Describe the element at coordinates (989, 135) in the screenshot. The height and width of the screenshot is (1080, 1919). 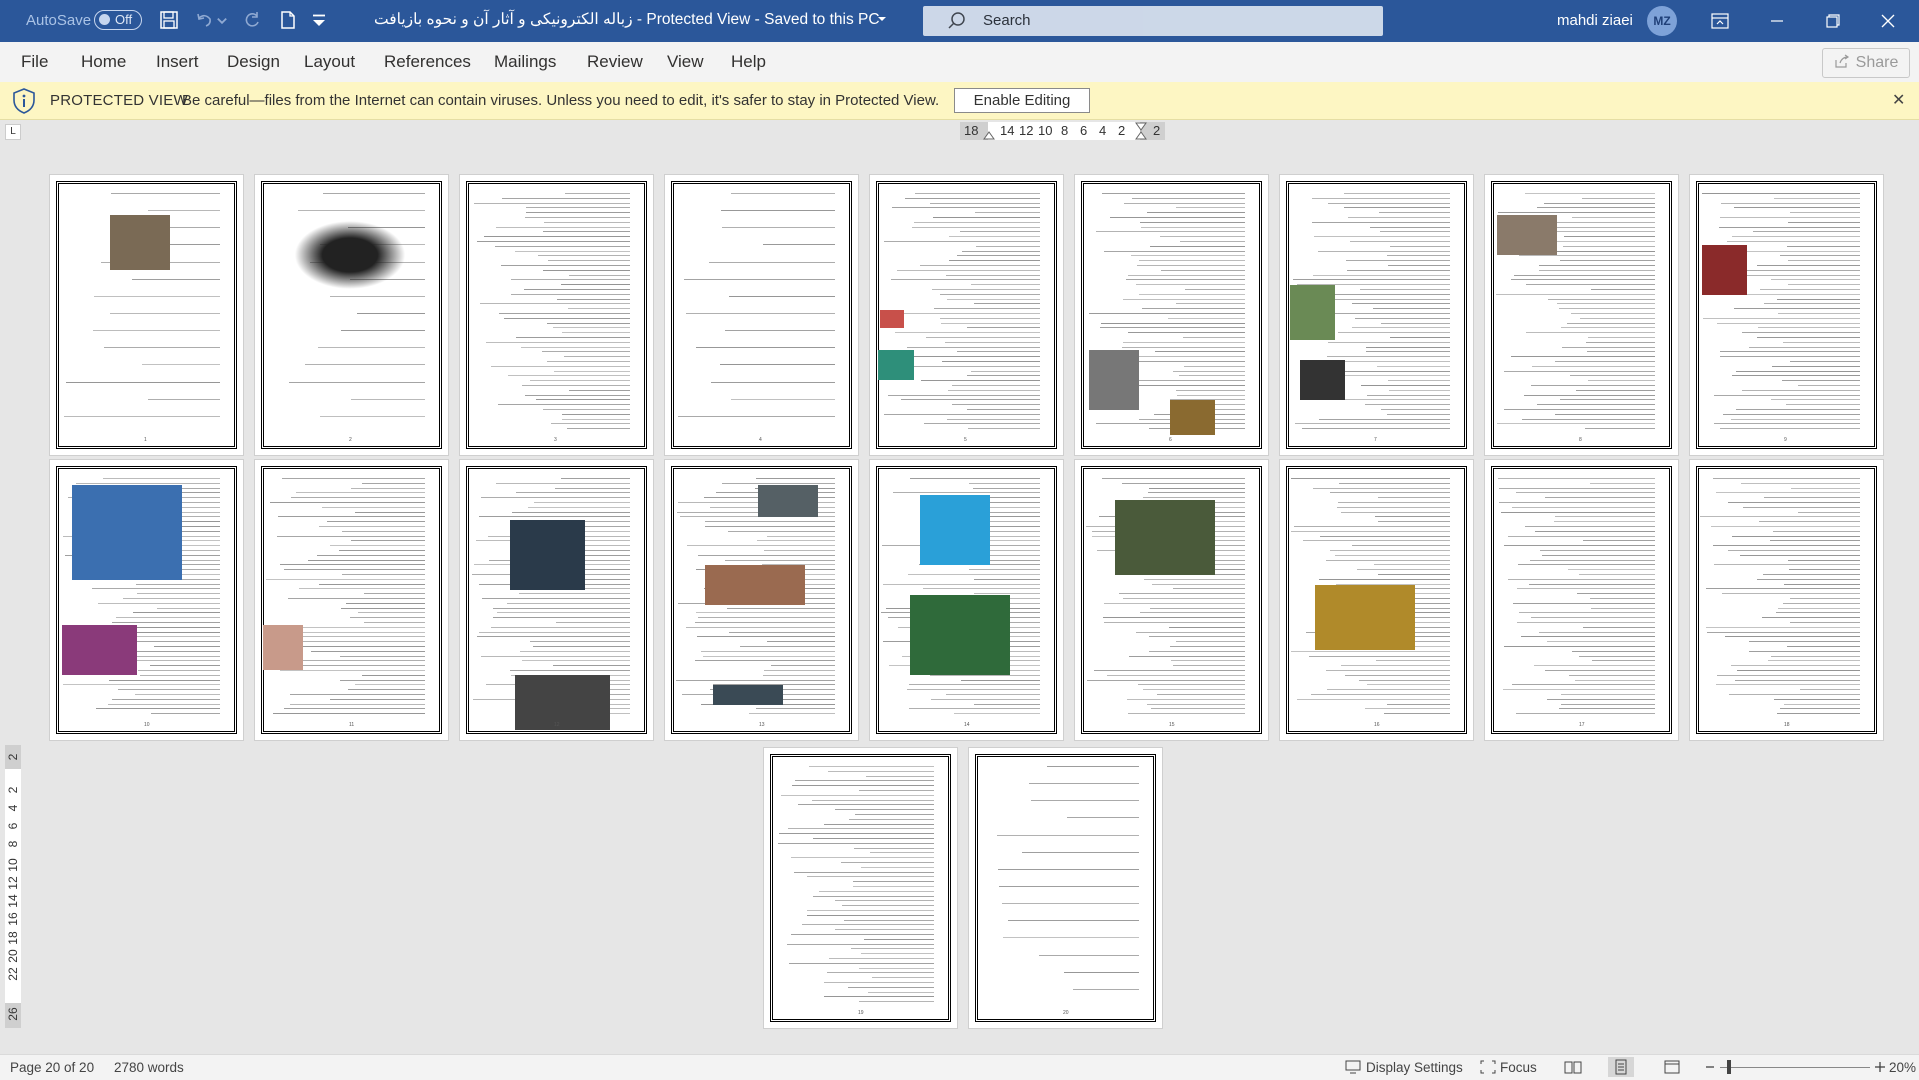
I see `left-indent-marker` at that location.